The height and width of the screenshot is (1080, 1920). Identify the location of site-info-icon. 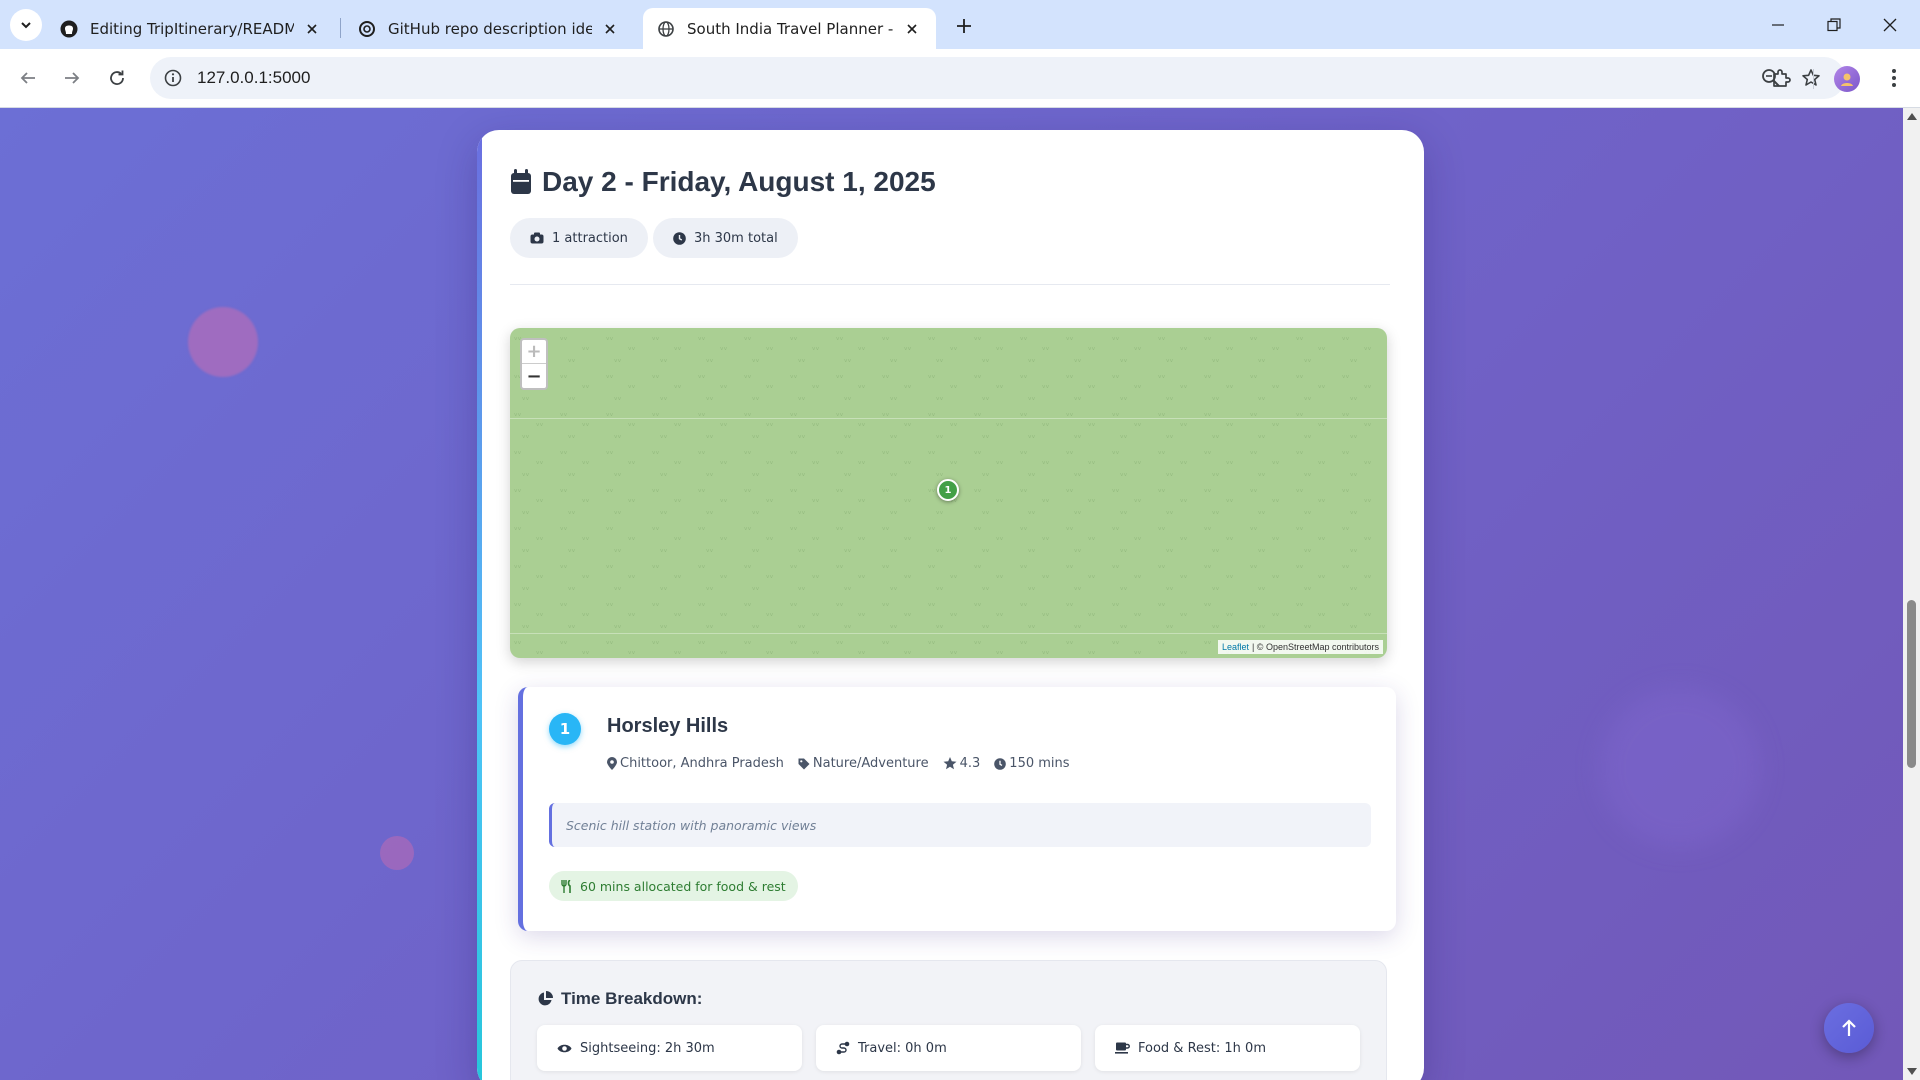
(173, 78).